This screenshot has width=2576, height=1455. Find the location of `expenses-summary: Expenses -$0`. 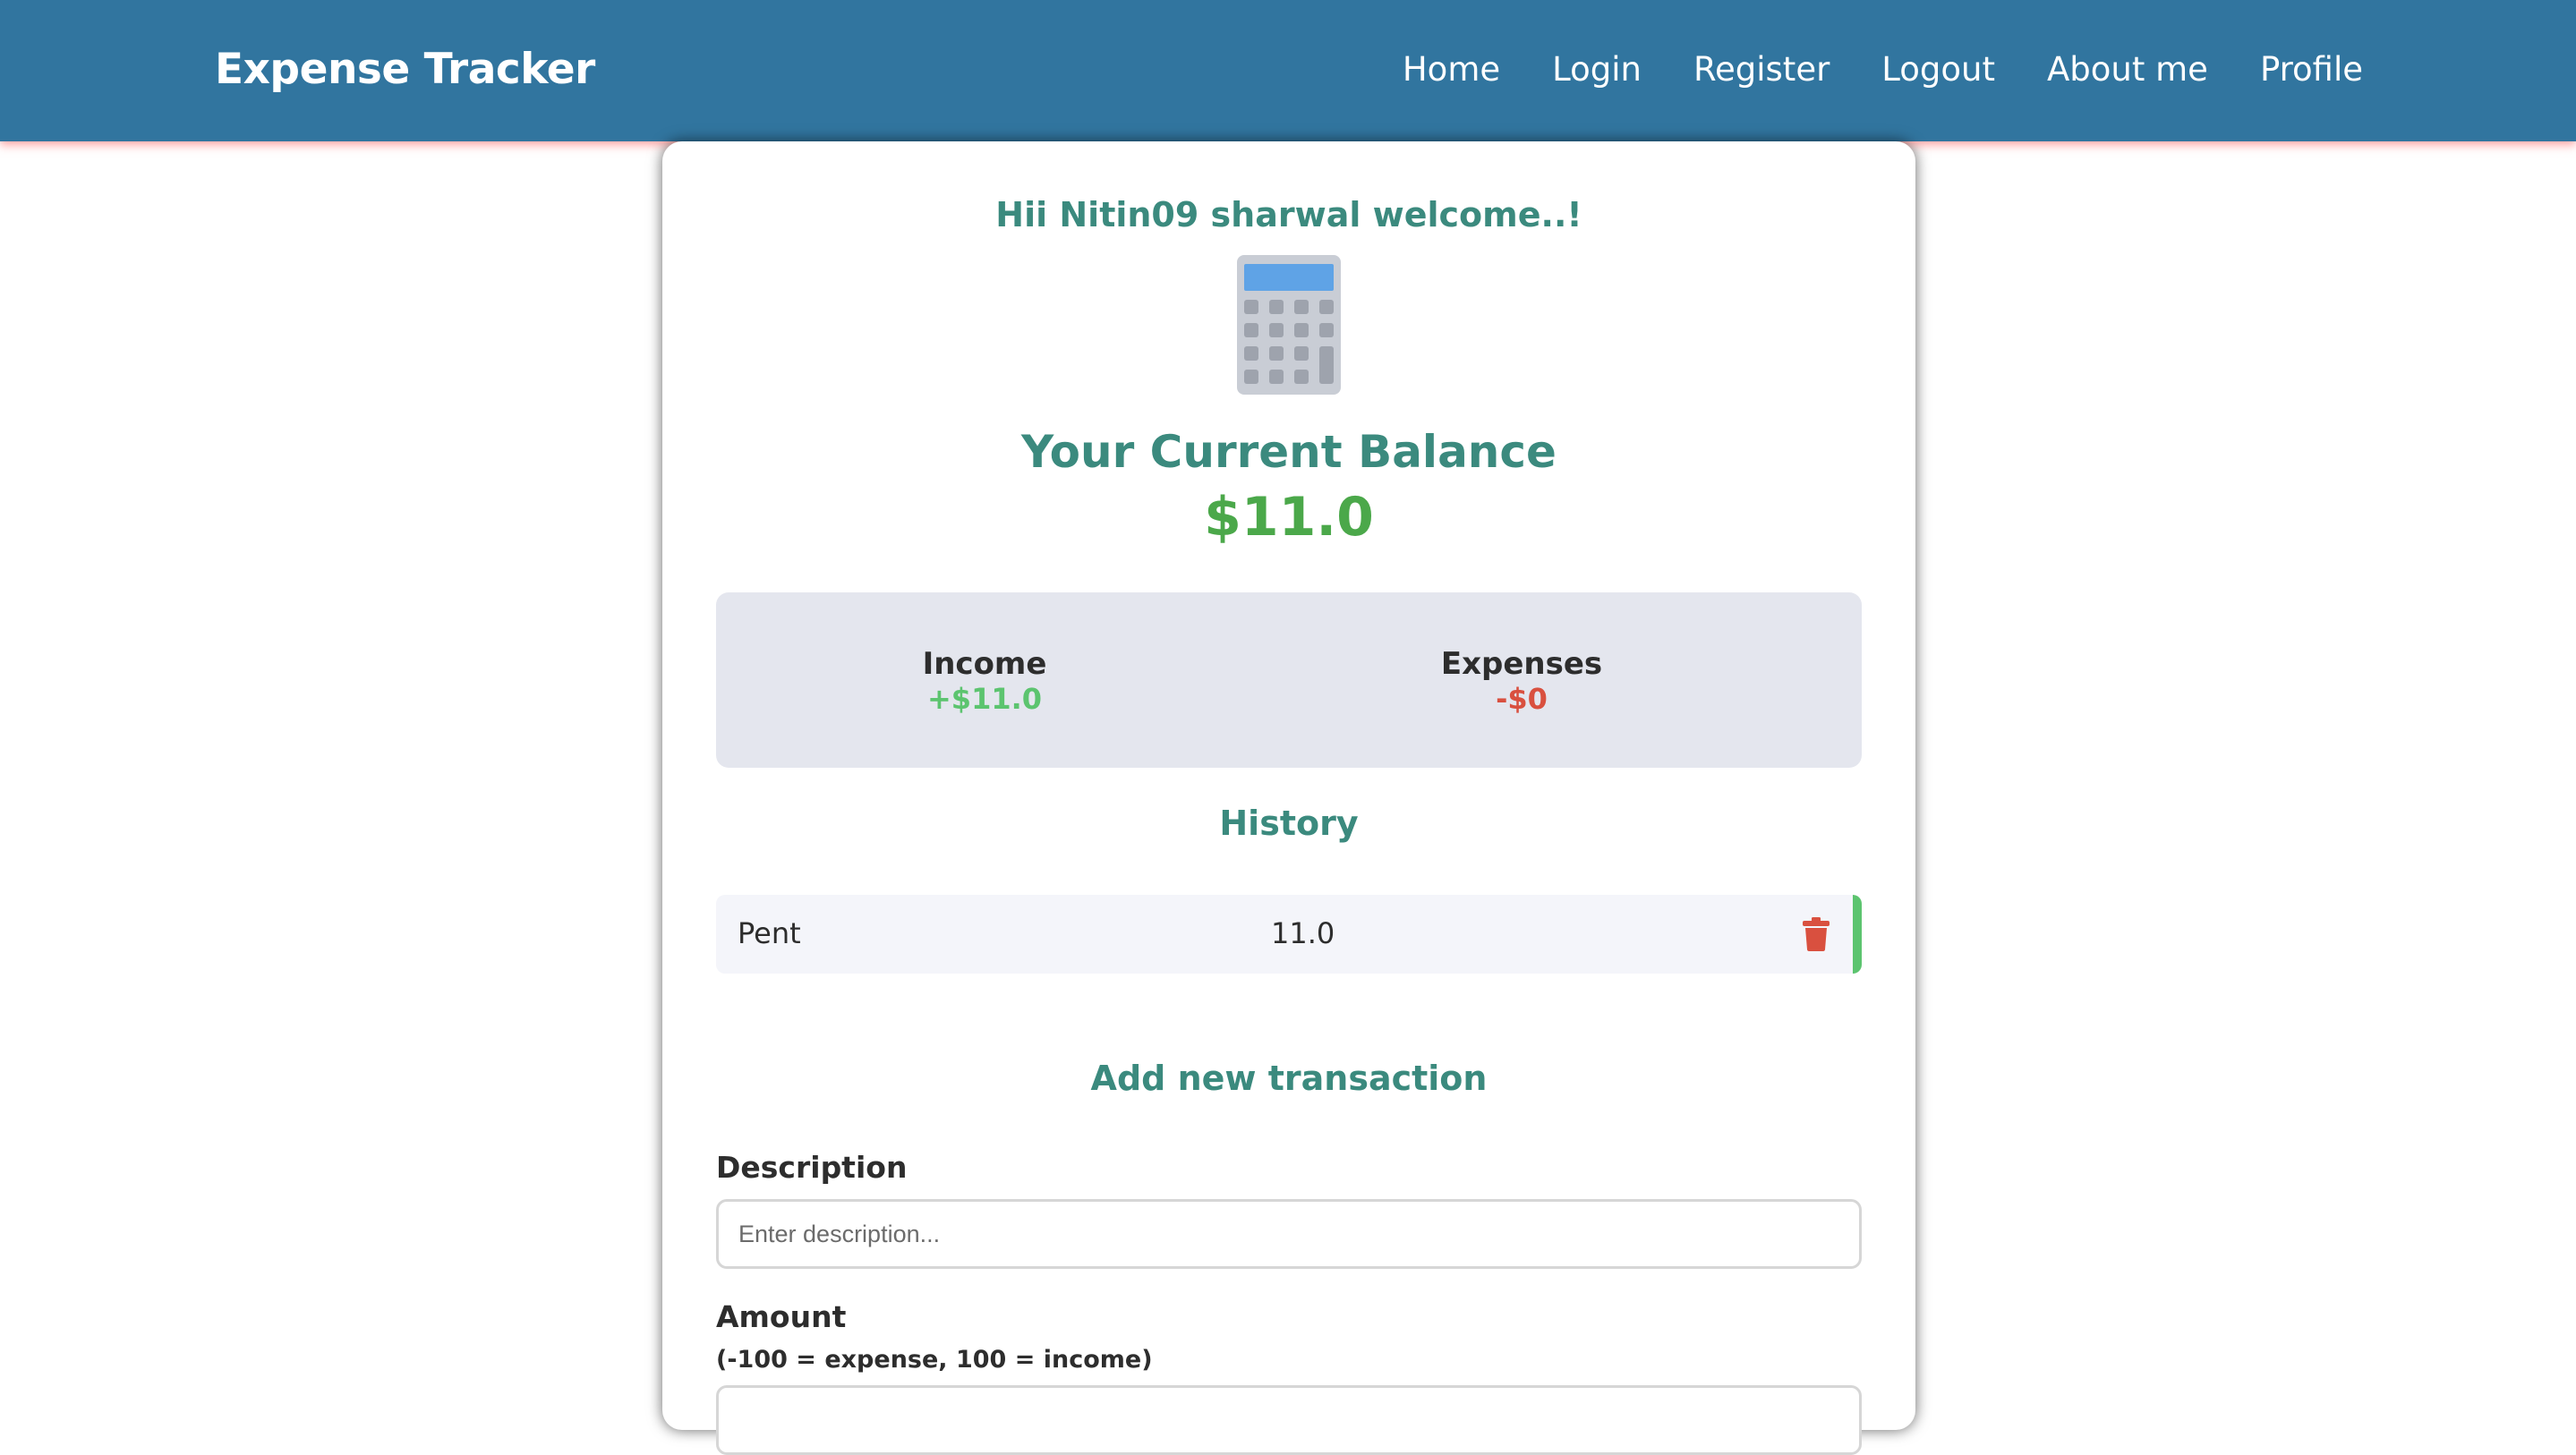

expenses-summary: Expenses -$0 is located at coordinates (1522, 681).